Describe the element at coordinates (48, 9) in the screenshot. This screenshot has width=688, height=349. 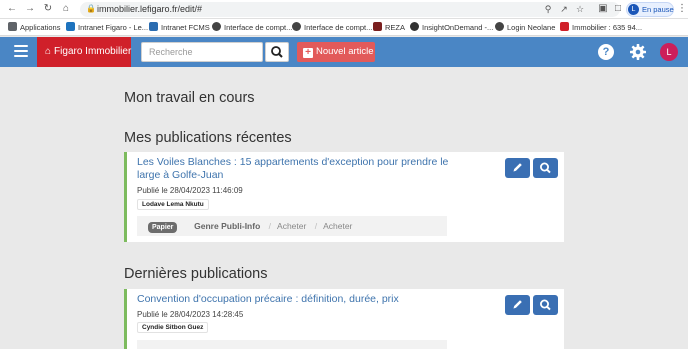
I see `reload-icon: ↻` at that location.